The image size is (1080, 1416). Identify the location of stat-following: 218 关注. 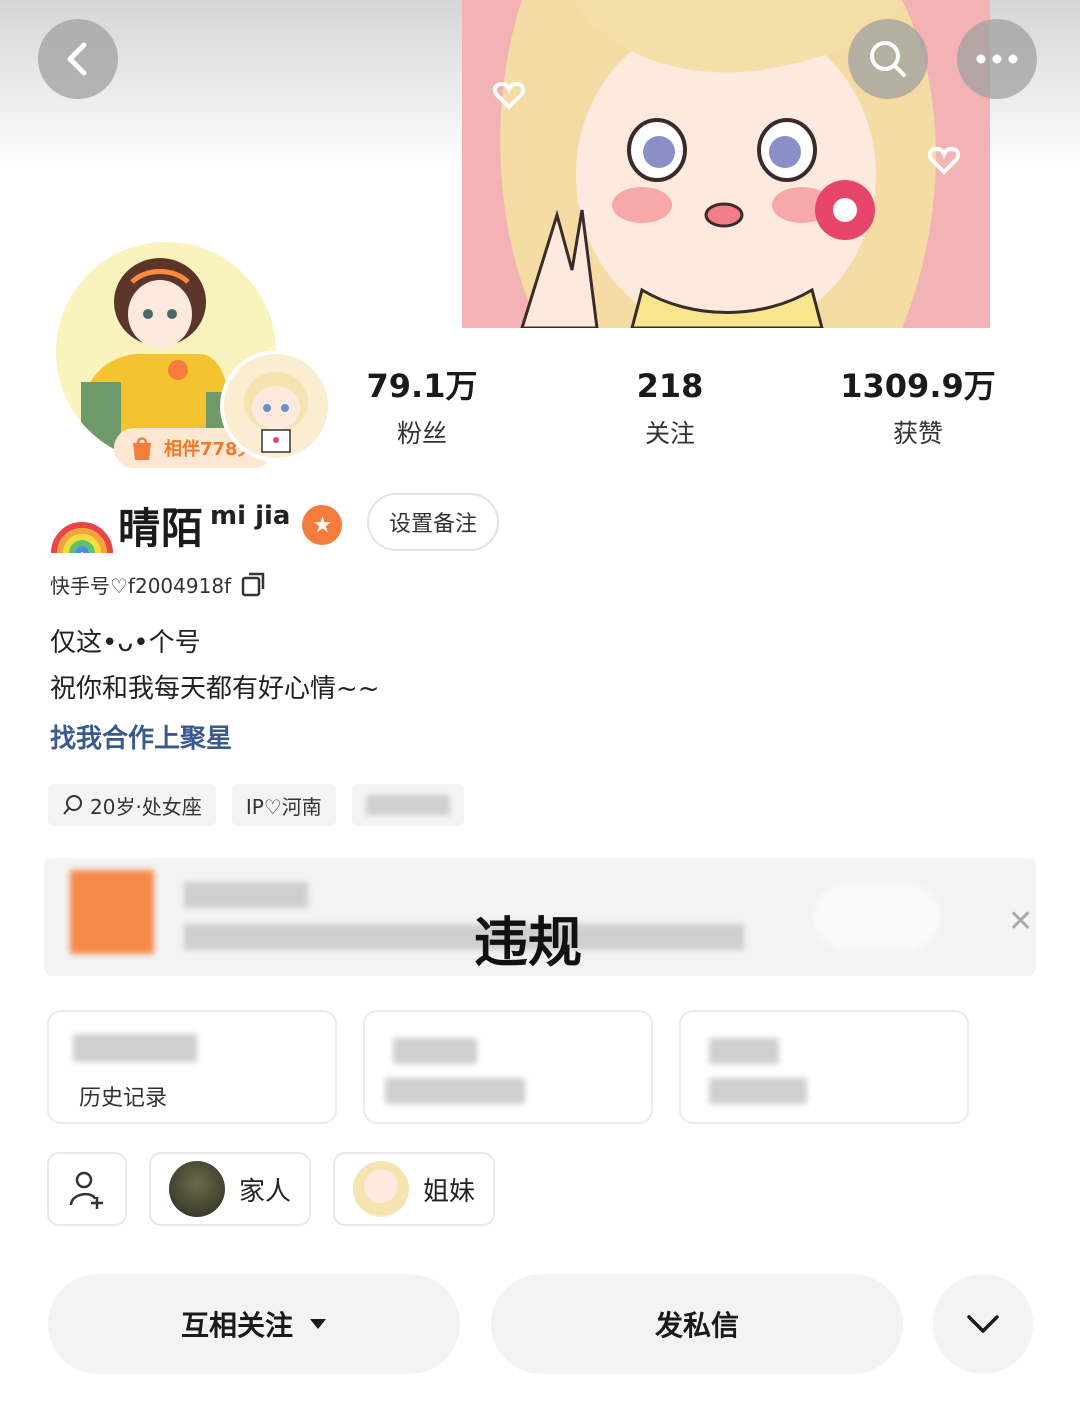
(670, 407).